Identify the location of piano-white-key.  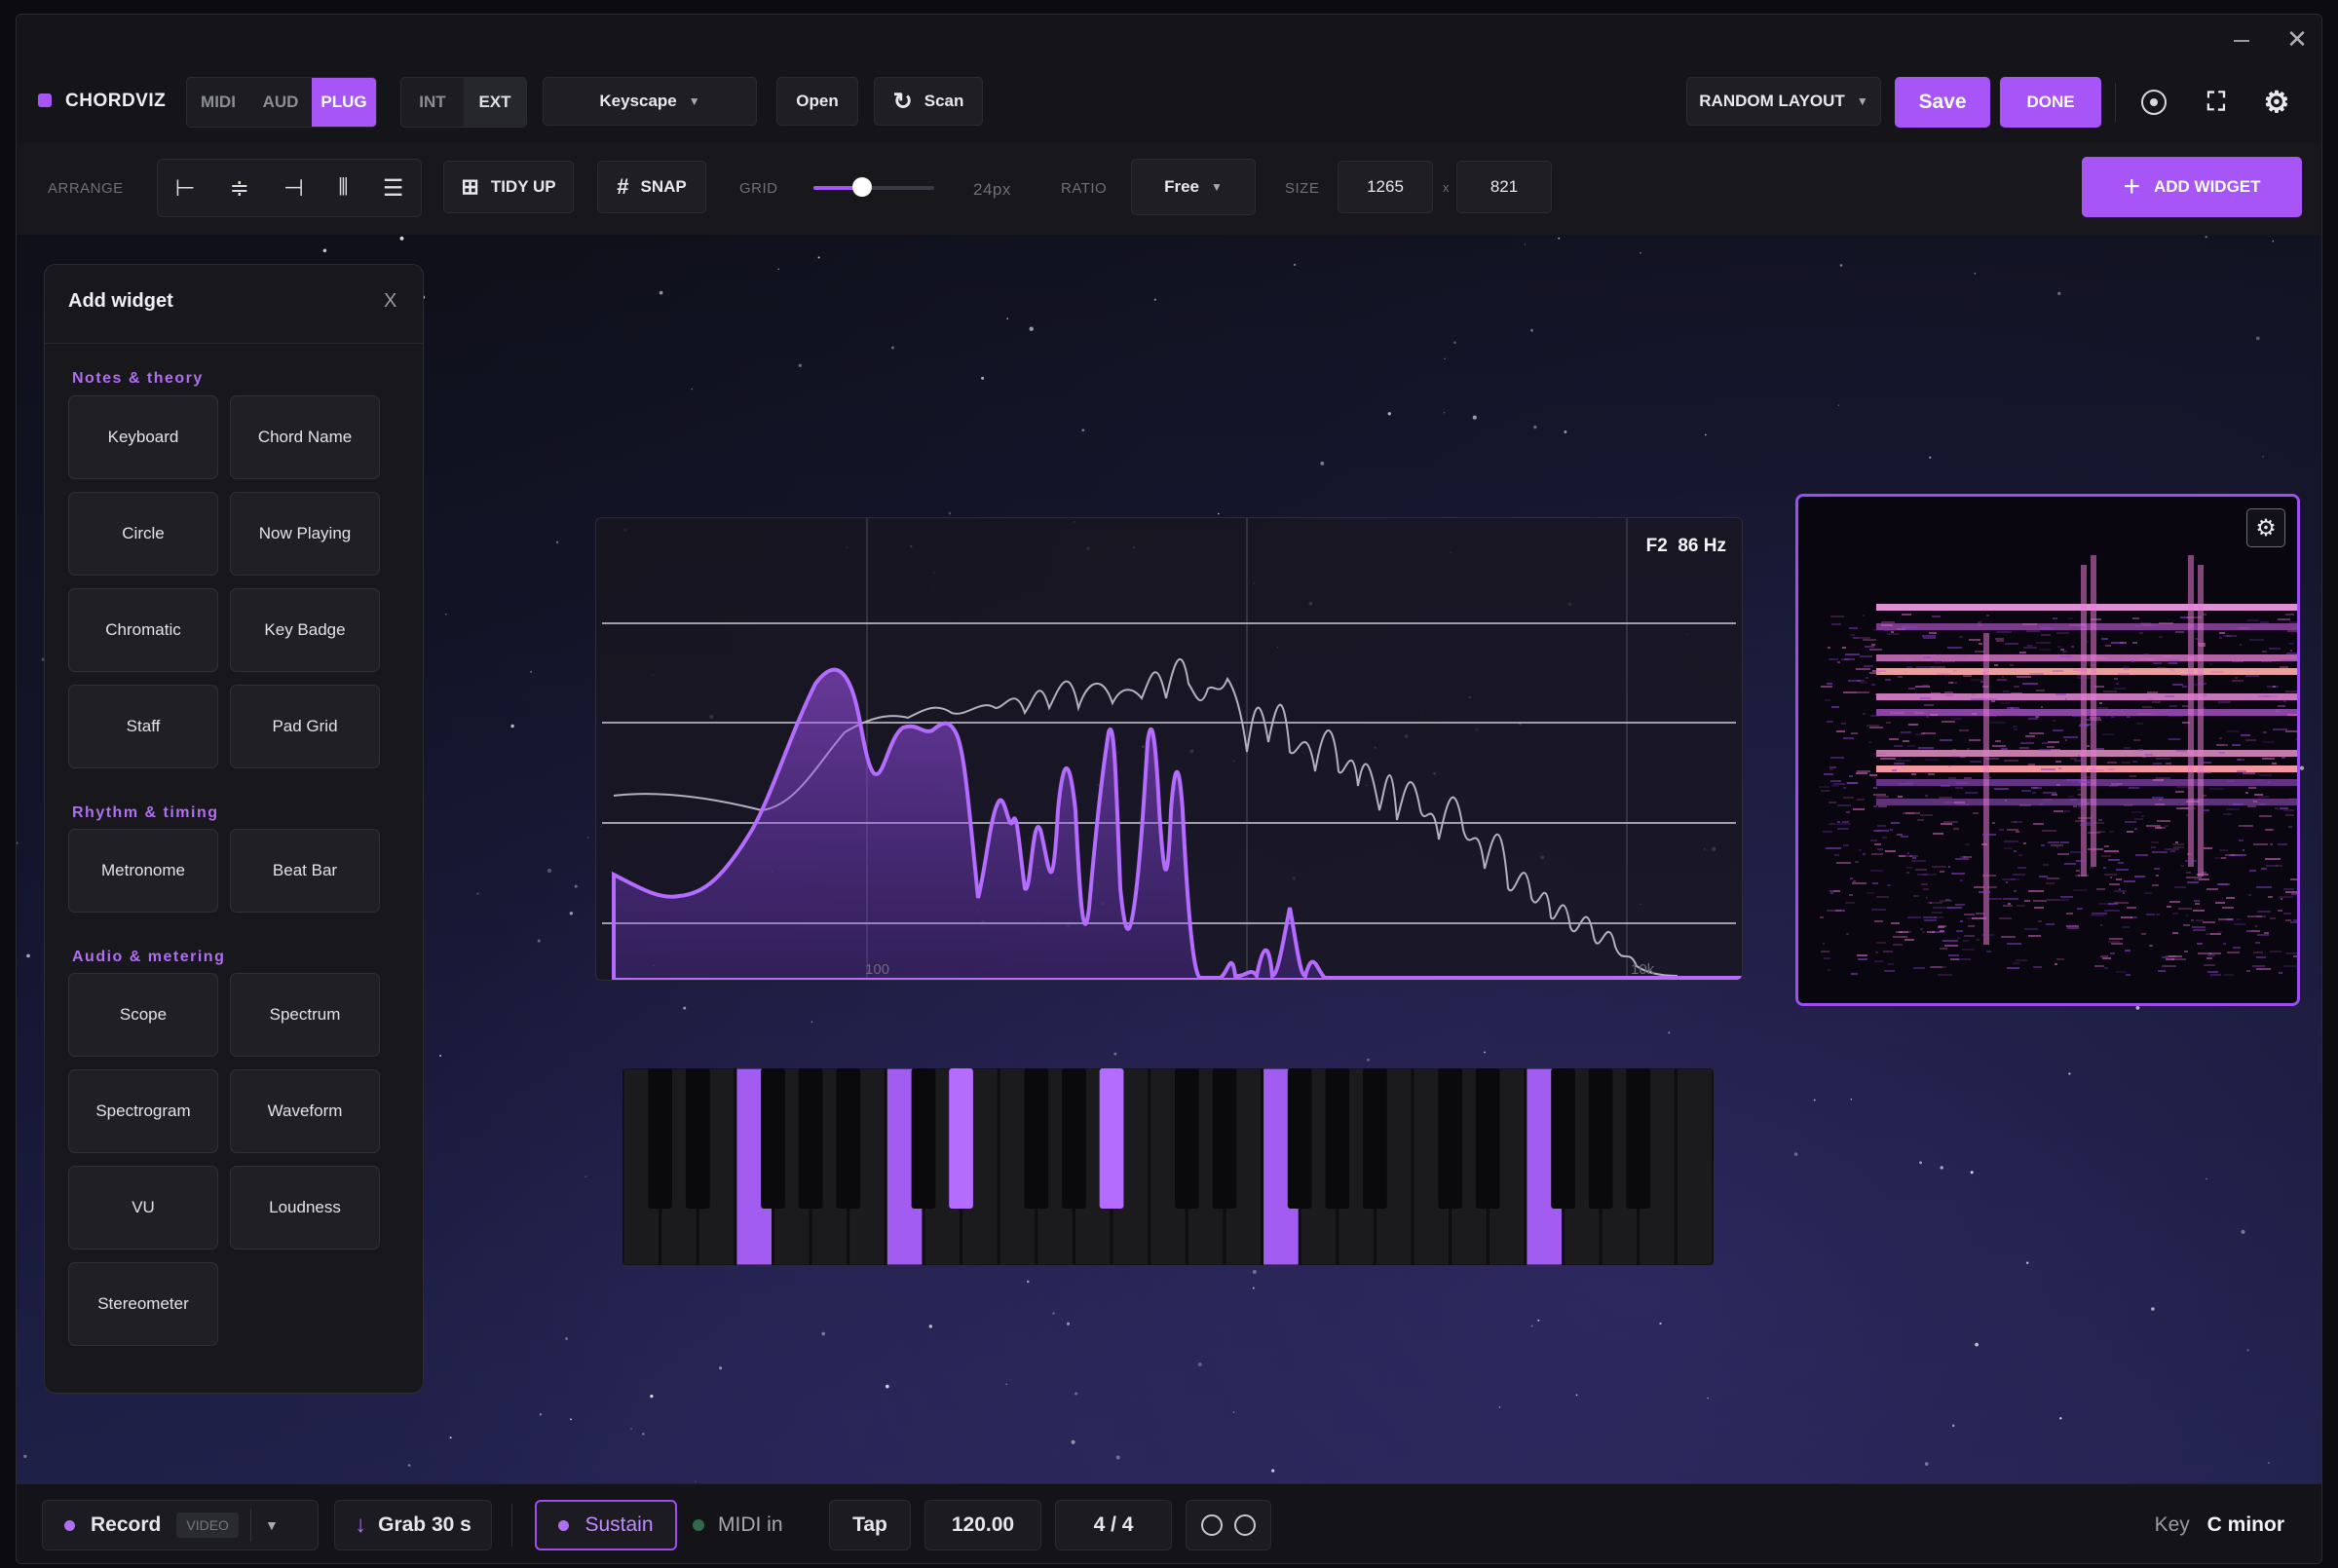
(1695, 1166).